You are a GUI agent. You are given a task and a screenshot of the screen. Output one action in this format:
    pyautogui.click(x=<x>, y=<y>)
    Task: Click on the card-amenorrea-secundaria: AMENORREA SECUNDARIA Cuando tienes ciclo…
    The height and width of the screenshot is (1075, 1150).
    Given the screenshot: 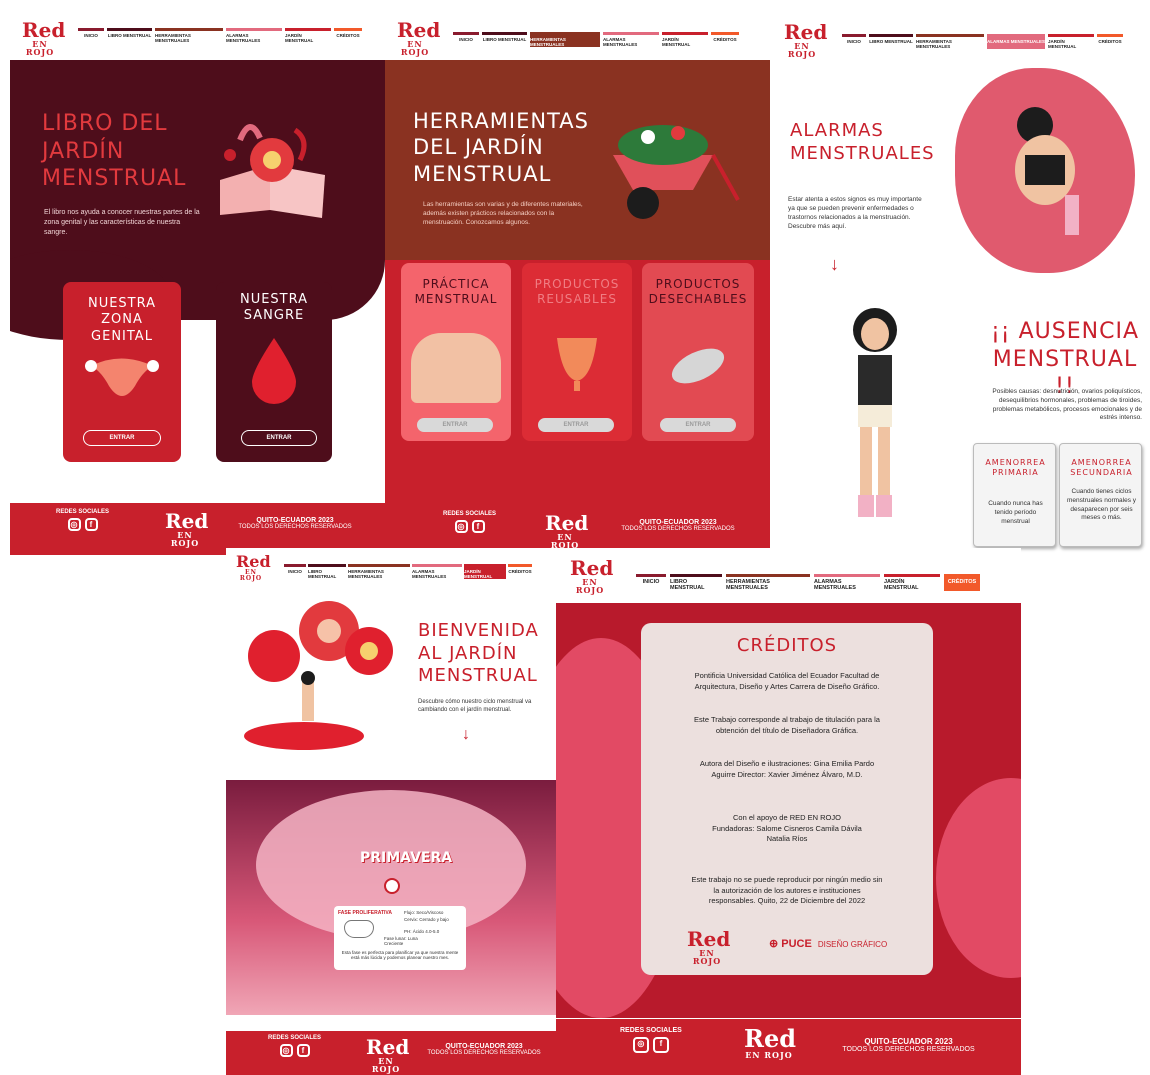 What is the action you would take?
    pyautogui.click(x=1100, y=495)
    